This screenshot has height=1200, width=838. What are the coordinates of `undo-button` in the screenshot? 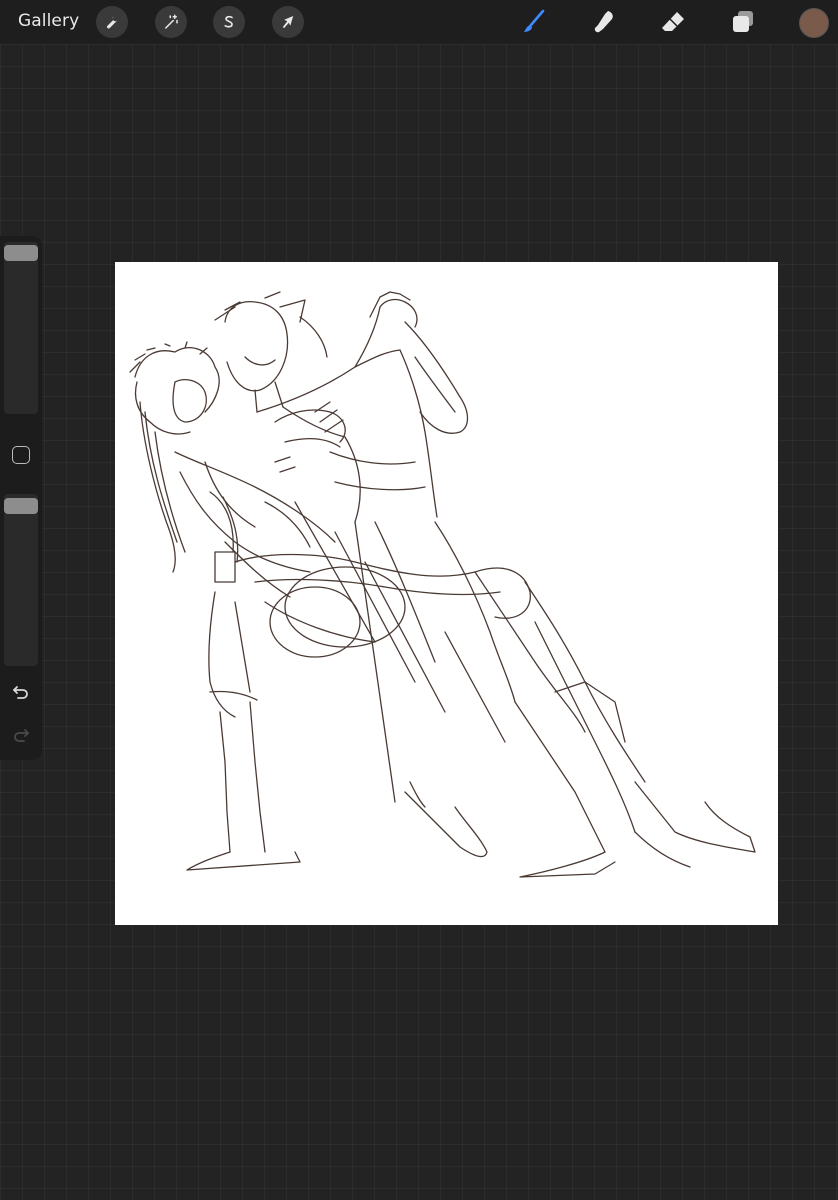 It's located at (21, 692).